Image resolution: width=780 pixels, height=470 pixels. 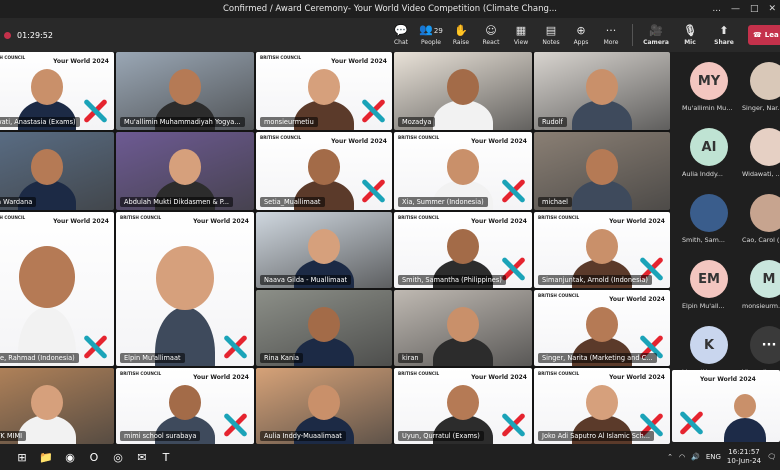 I want to click on participant-avatar: EM, so click(x=709, y=279).